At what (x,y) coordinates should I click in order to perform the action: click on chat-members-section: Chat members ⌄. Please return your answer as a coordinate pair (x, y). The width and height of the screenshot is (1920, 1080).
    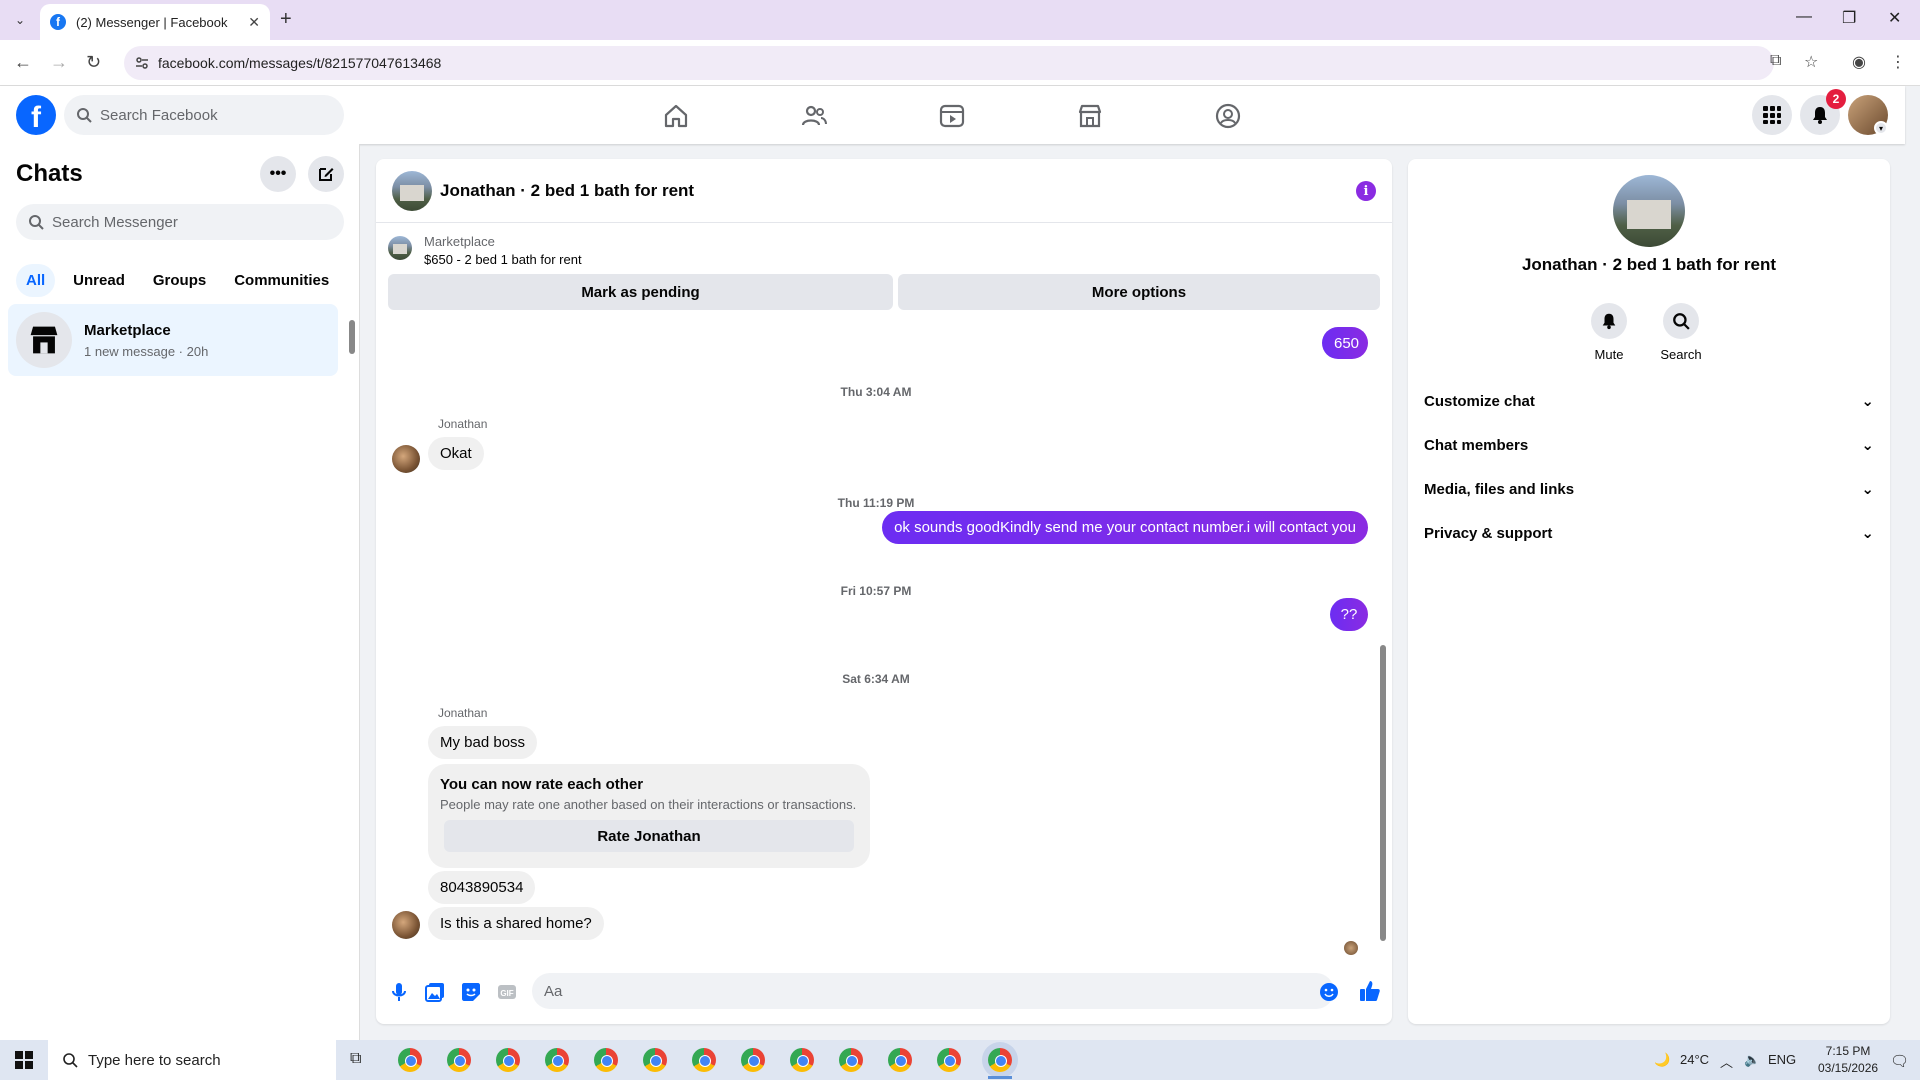
    Looking at the image, I should click on (1649, 445).